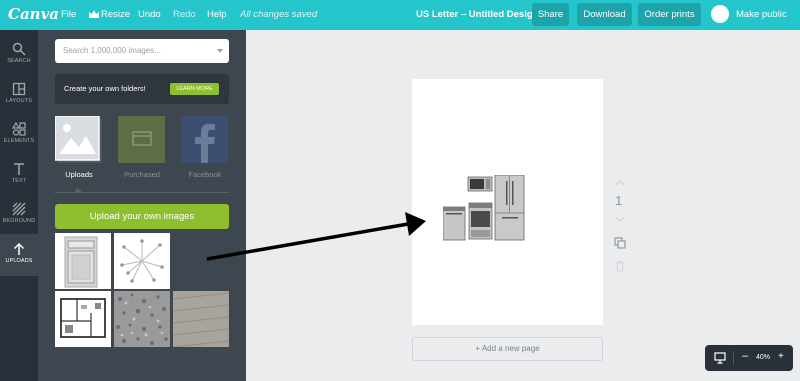  What do you see at coordinates (78, 139) in the screenshot?
I see `uploads-tab-icon` at bounding box center [78, 139].